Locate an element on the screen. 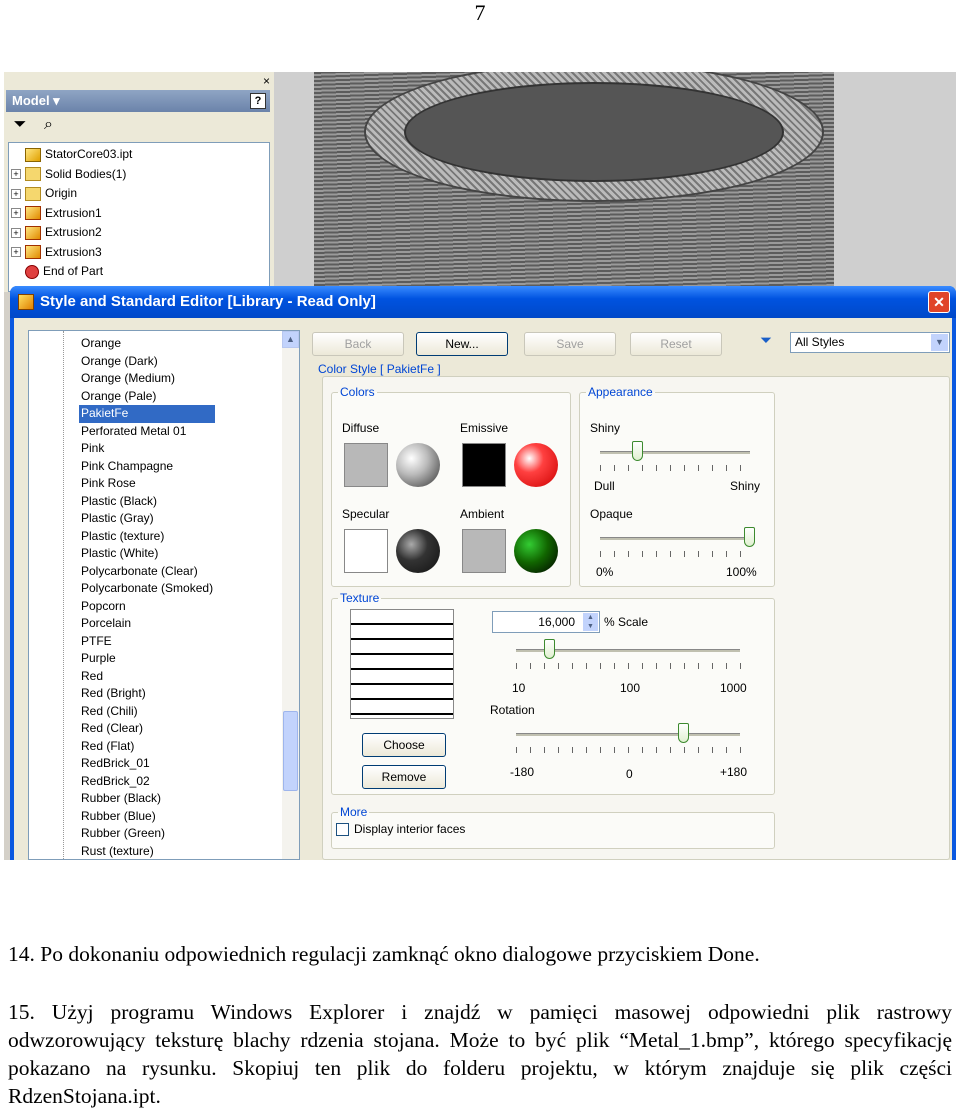 The height and width of the screenshot is (1110, 960). shininess-track is located at coordinates (675, 452).